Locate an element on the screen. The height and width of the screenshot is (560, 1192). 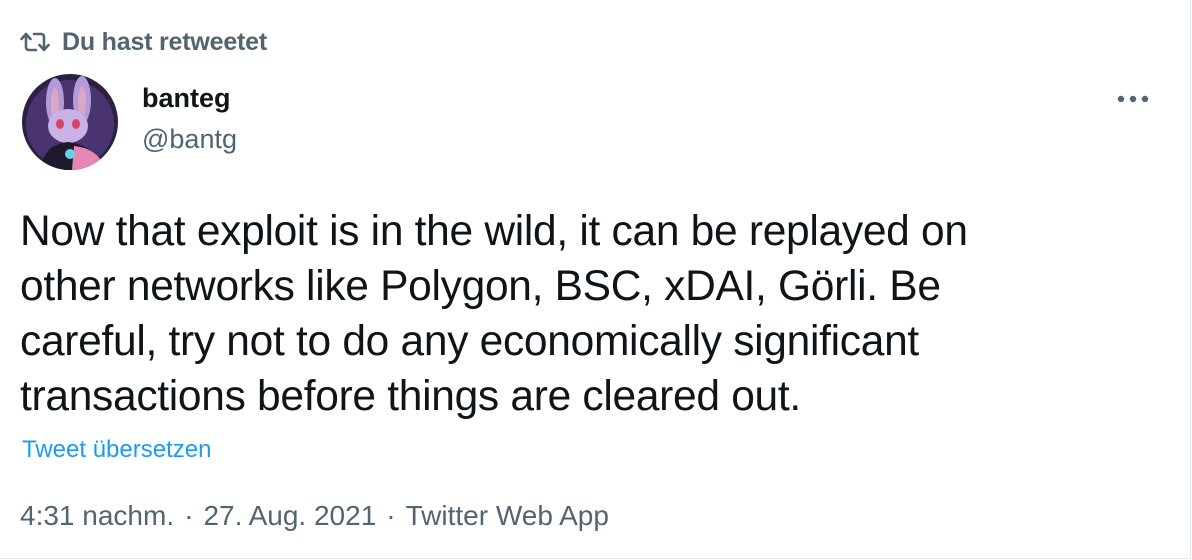
author-handle: @bantg is located at coordinates (189, 139).